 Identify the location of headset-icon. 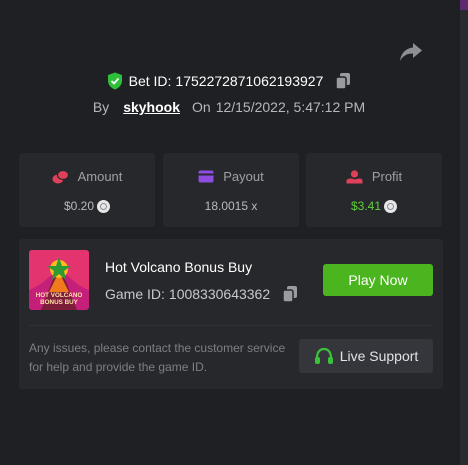
(323, 355).